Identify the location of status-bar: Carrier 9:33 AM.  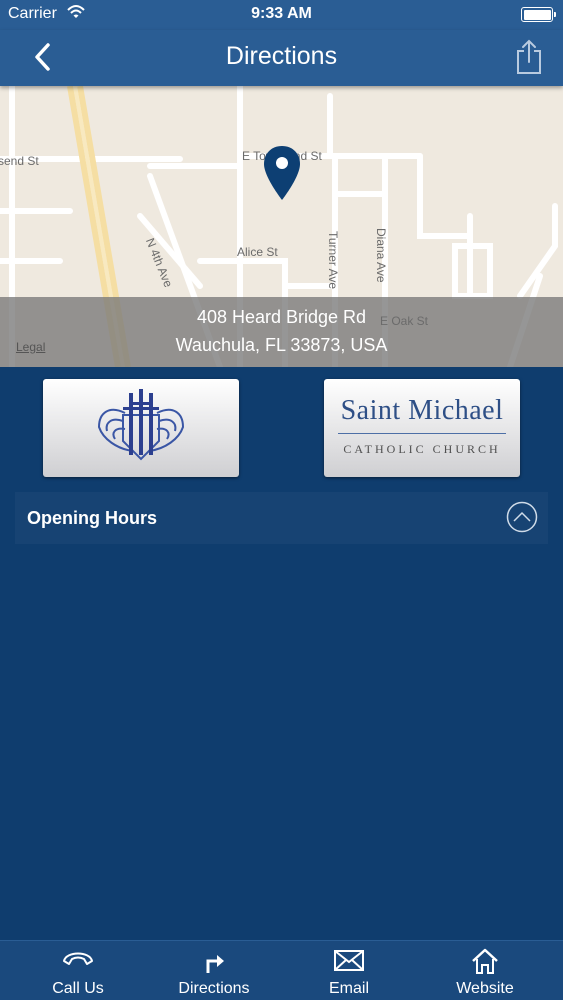
(281, 15).